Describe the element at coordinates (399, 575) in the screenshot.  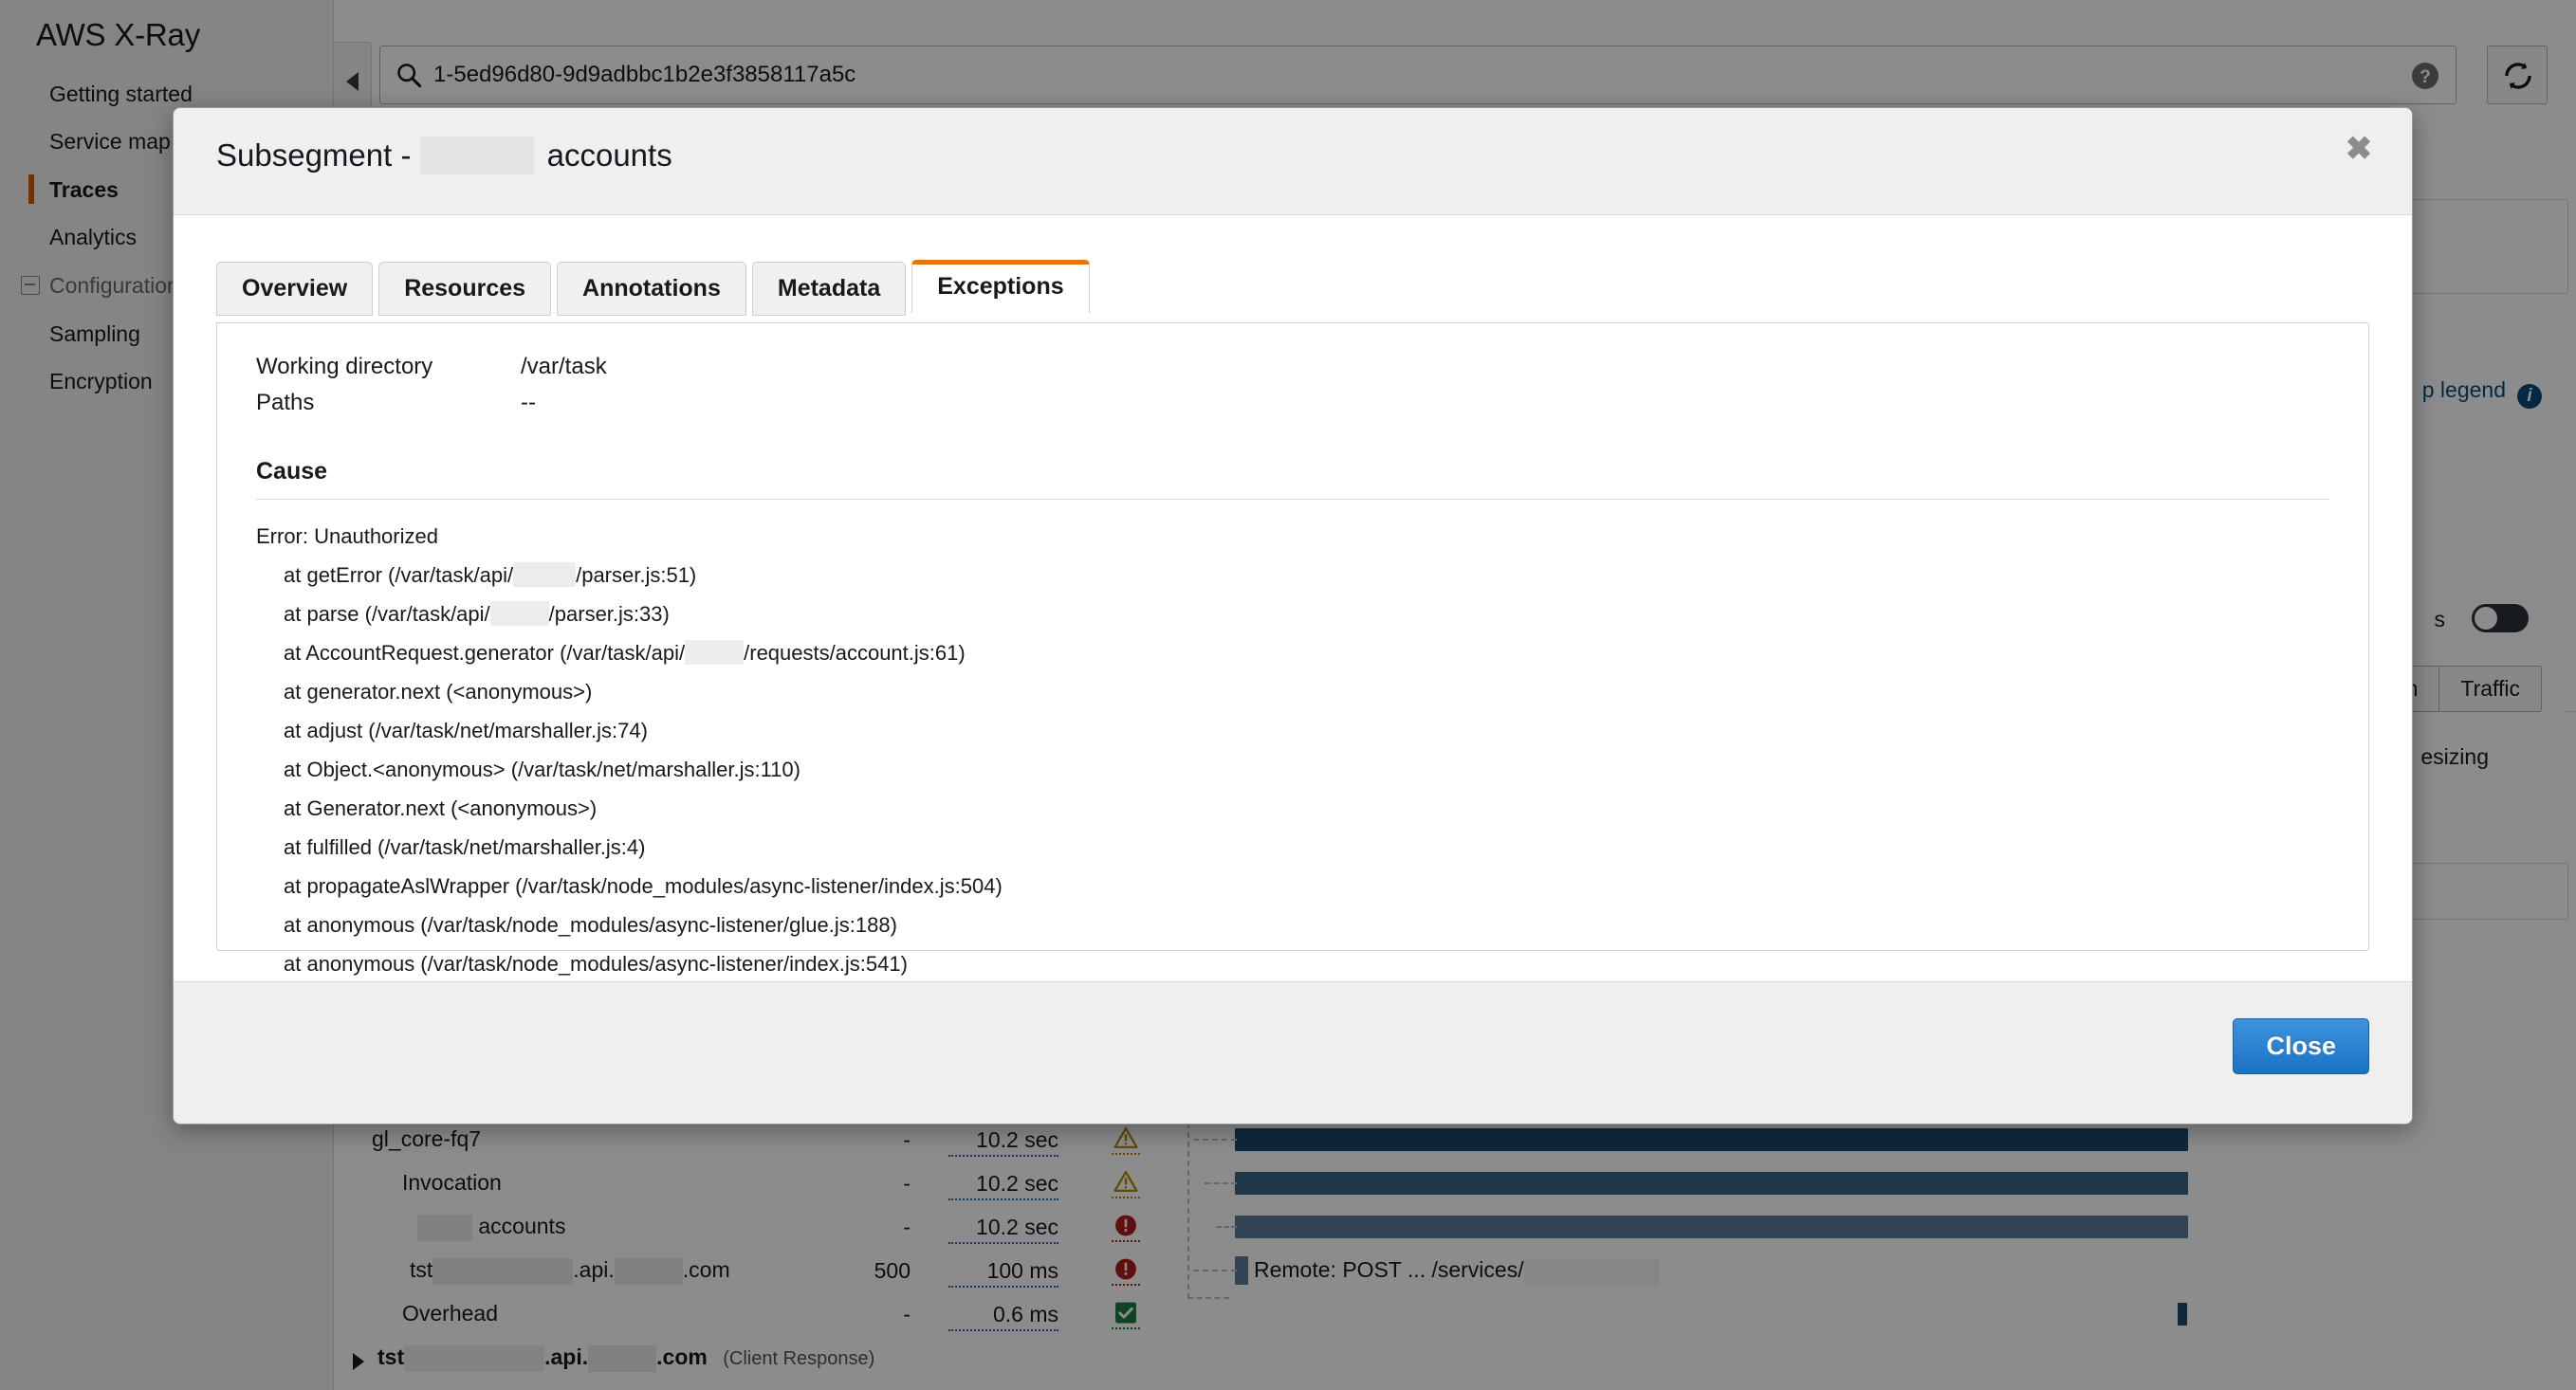
I see `stack-line-text: at getError (/var/task/api/` at that location.